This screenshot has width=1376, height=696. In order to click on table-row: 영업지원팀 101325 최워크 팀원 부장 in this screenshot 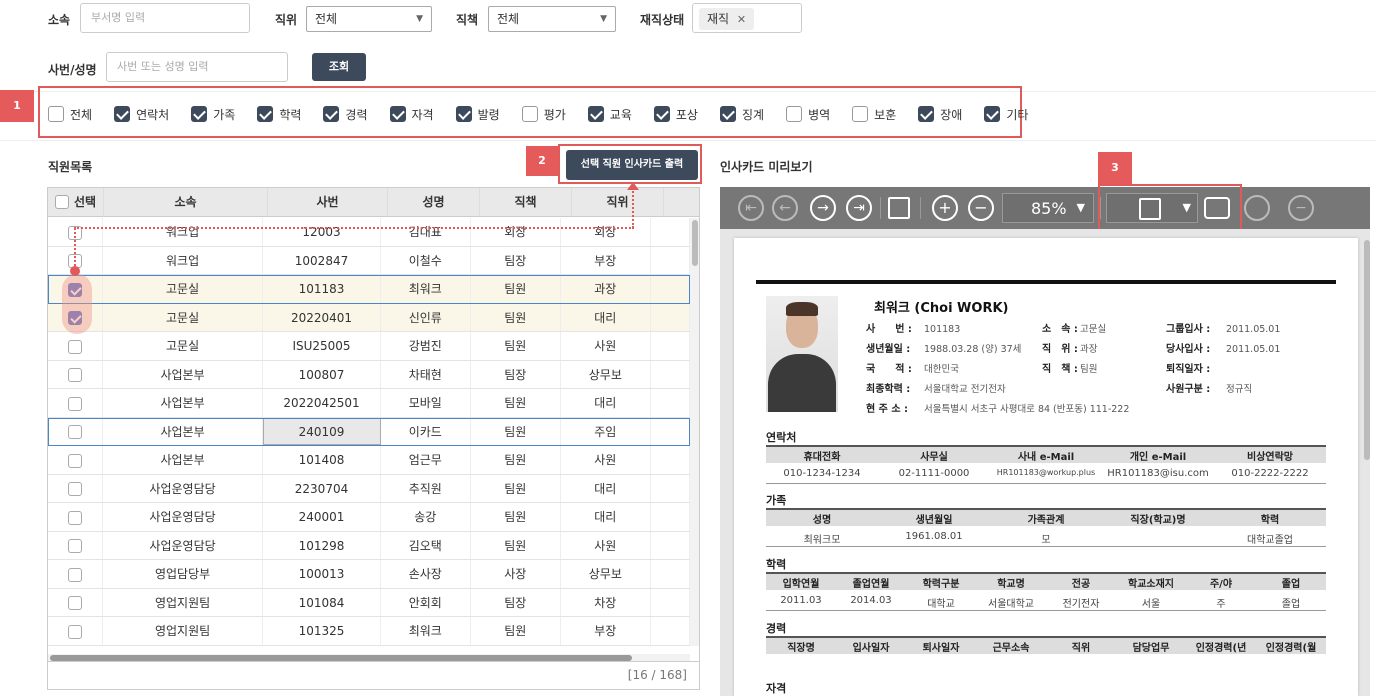, I will do `click(369, 631)`.